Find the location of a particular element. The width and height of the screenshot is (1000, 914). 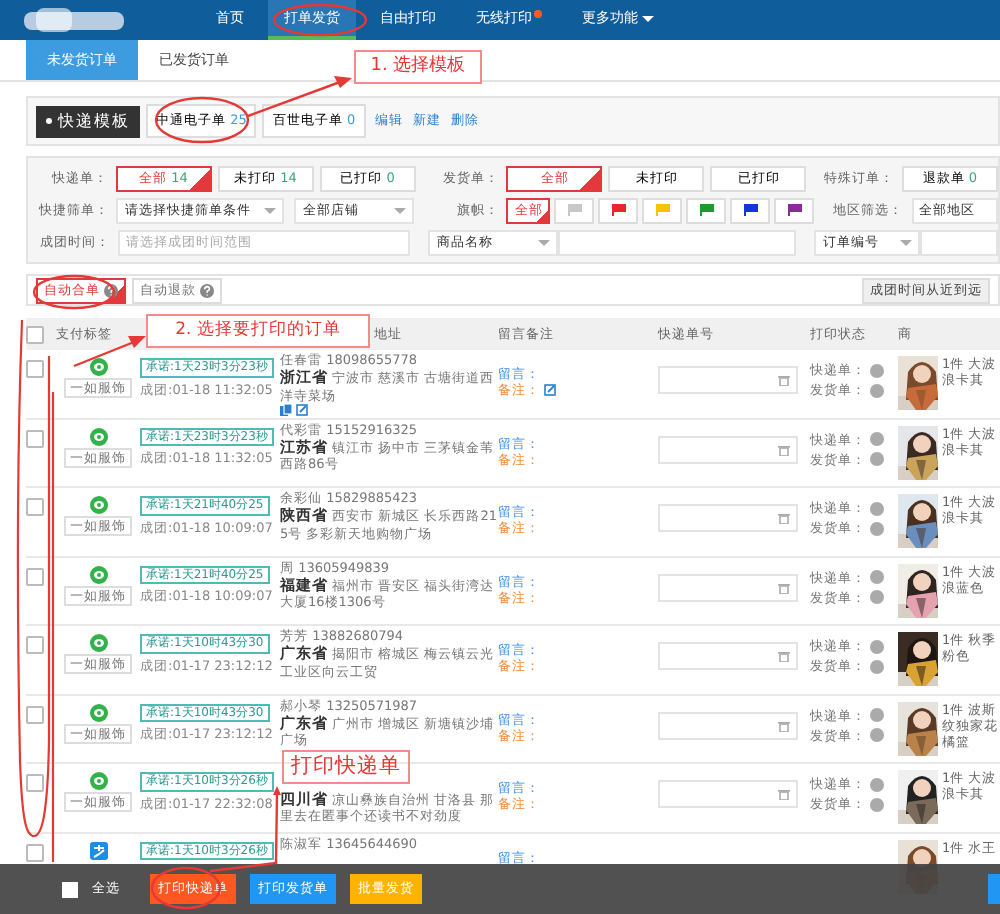

annotation-label: 打印快递单 is located at coordinates (346, 767).